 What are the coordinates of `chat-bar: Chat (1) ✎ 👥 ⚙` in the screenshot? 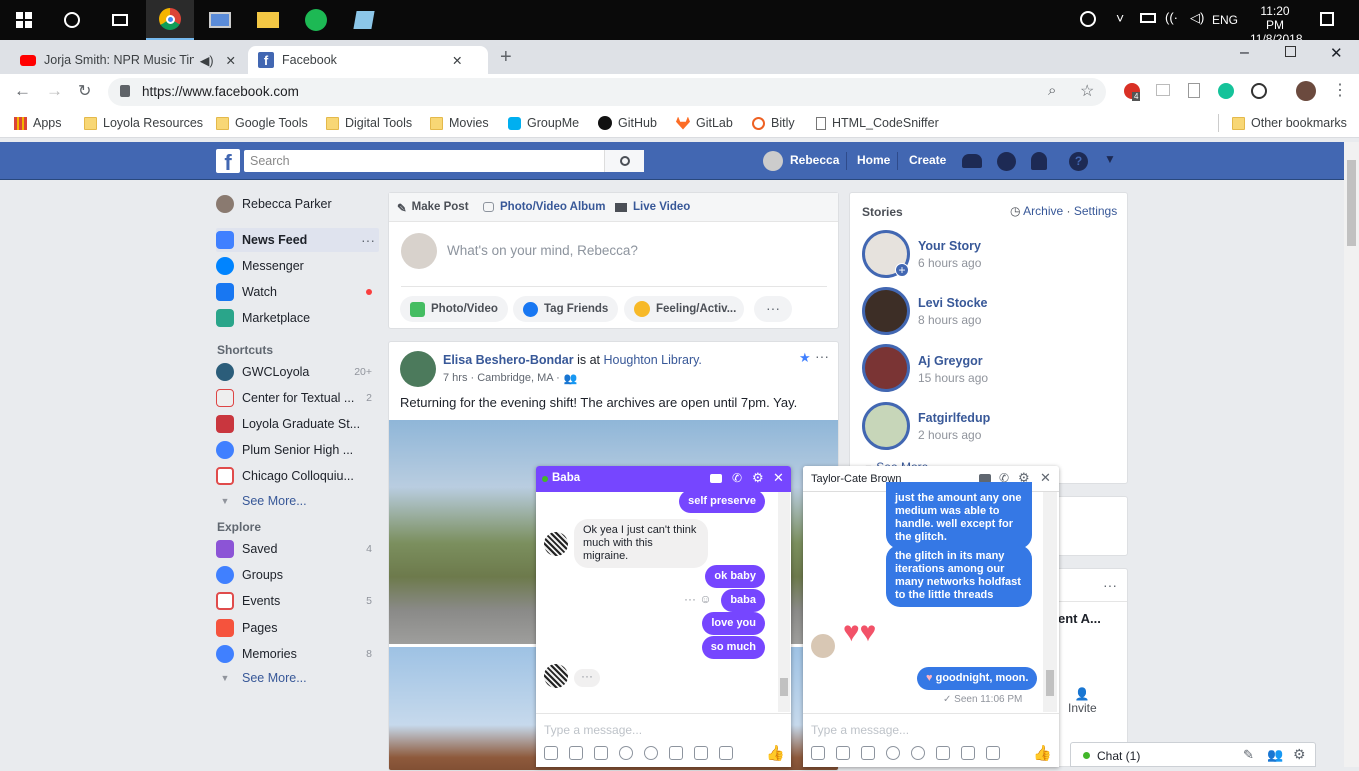 It's located at (1193, 754).